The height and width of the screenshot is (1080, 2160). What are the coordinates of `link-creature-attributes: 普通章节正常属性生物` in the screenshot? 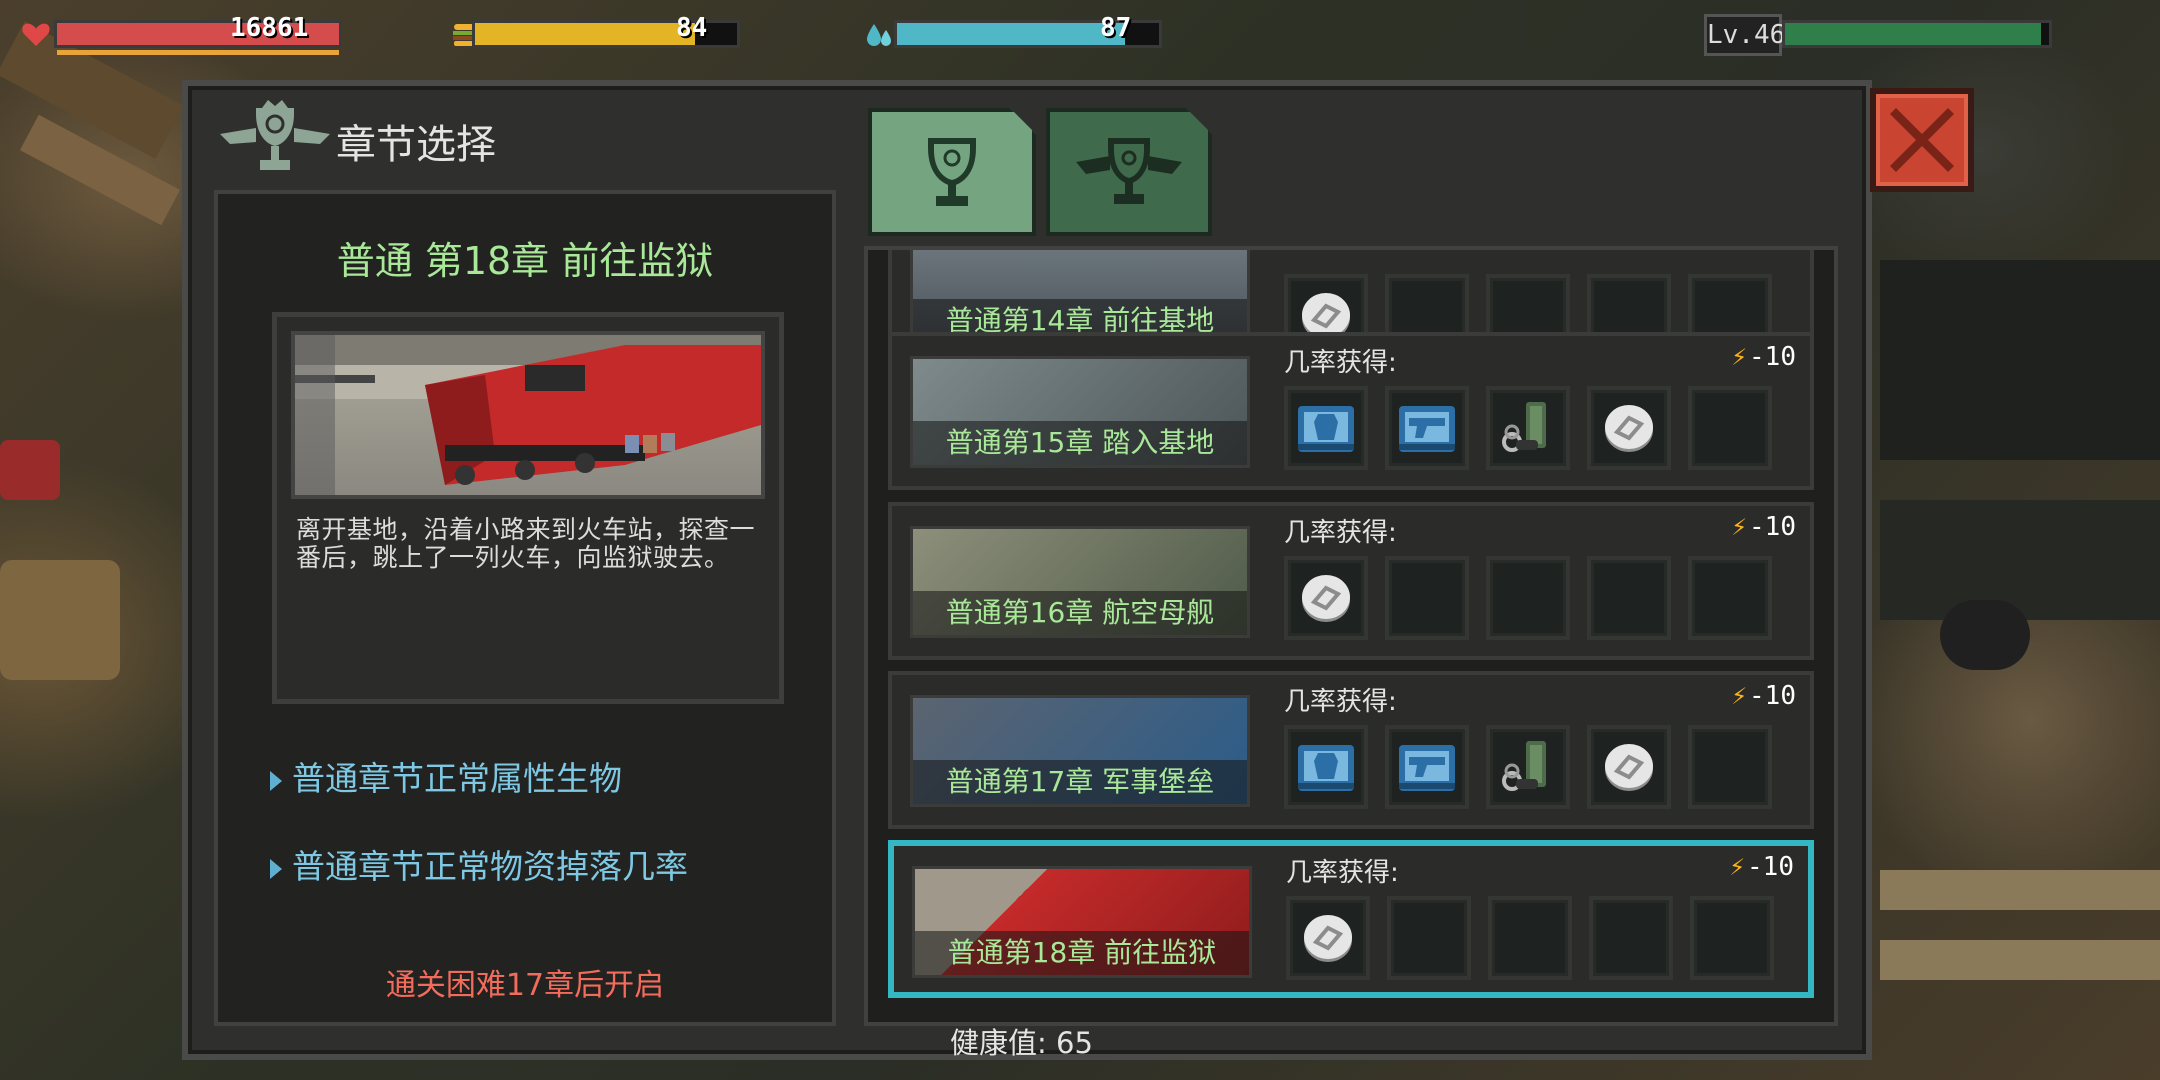 It's located at (446, 776).